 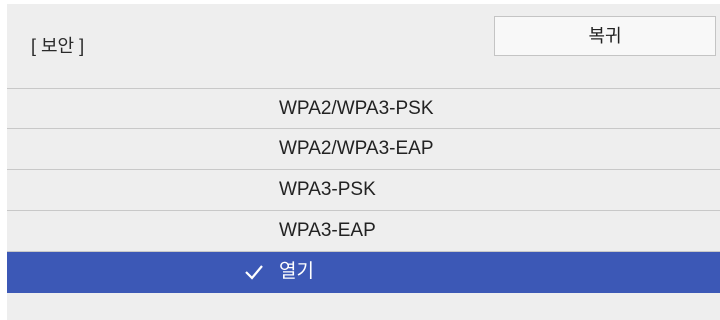 I want to click on page-title: [ 보안 ], so click(x=58, y=46).